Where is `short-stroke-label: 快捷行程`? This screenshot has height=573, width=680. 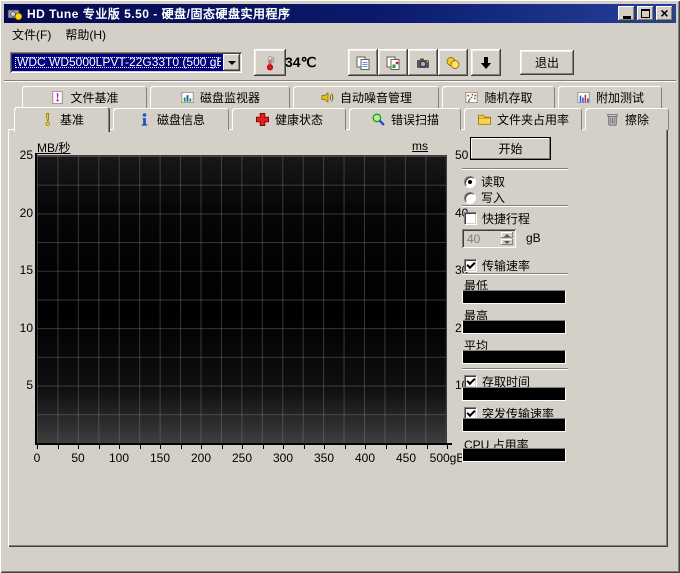
short-stroke-label: 快捷行程 is located at coordinates (506, 219).